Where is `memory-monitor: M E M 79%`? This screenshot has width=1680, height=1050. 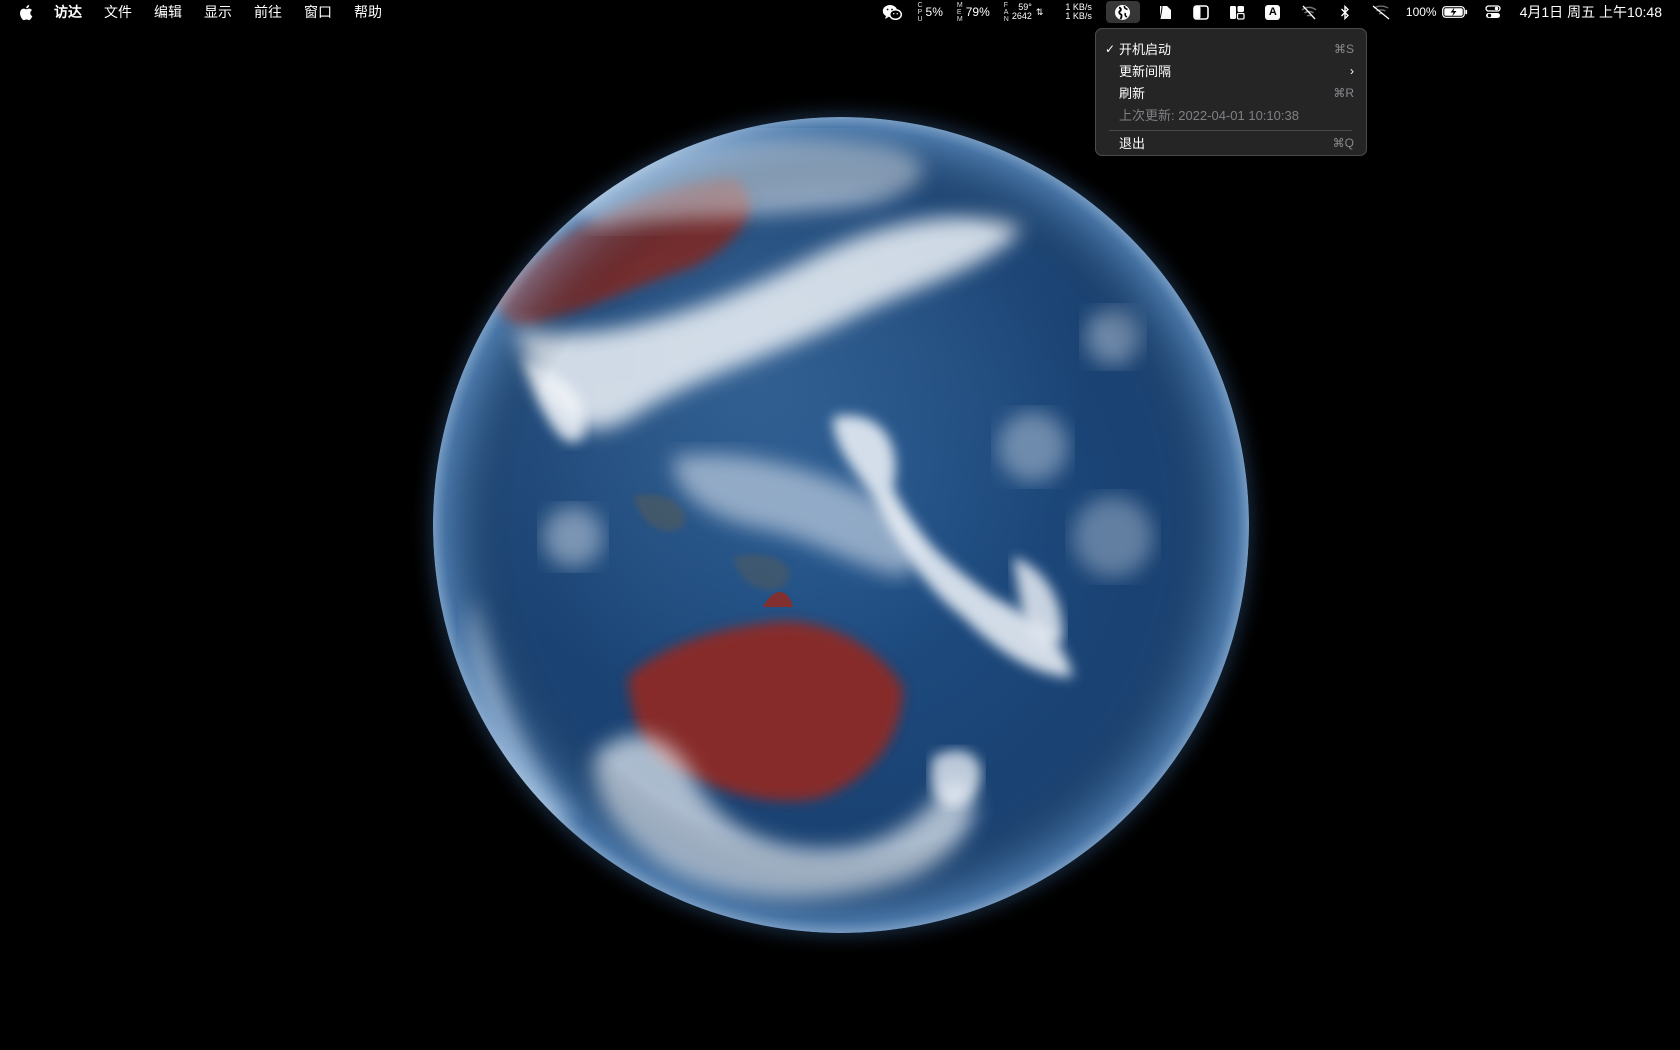
memory-monitor: M E M 79% is located at coordinates (973, 12).